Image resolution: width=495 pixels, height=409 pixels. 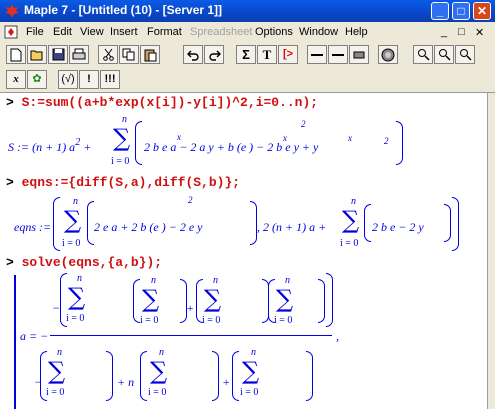 I want to click on n-factor: n, so click(x=131, y=382).